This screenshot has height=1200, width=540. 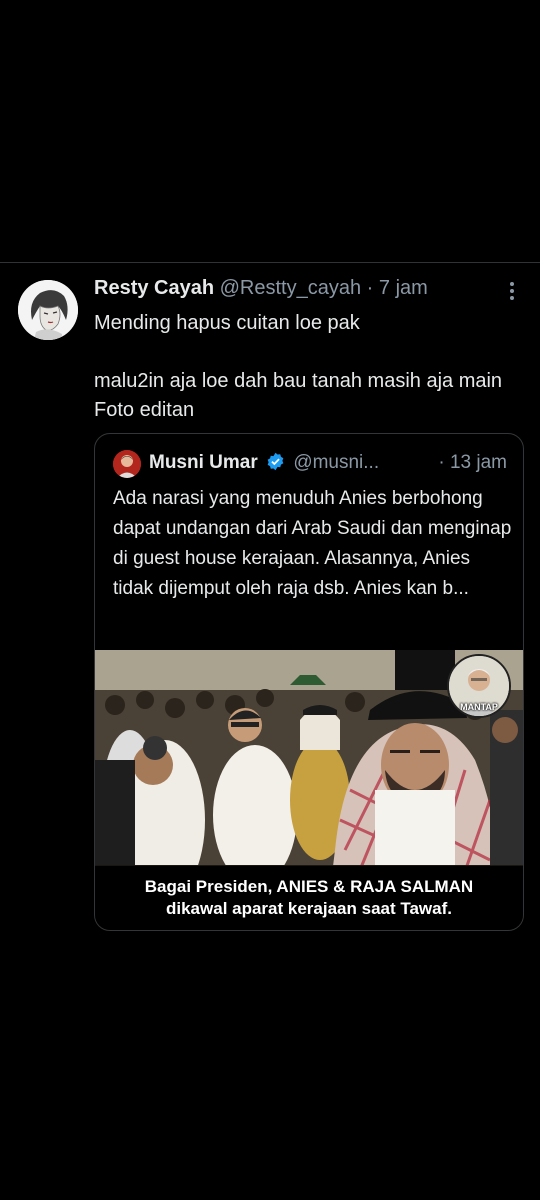 I want to click on badge-label: MANTAP, so click(x=479, y=707).